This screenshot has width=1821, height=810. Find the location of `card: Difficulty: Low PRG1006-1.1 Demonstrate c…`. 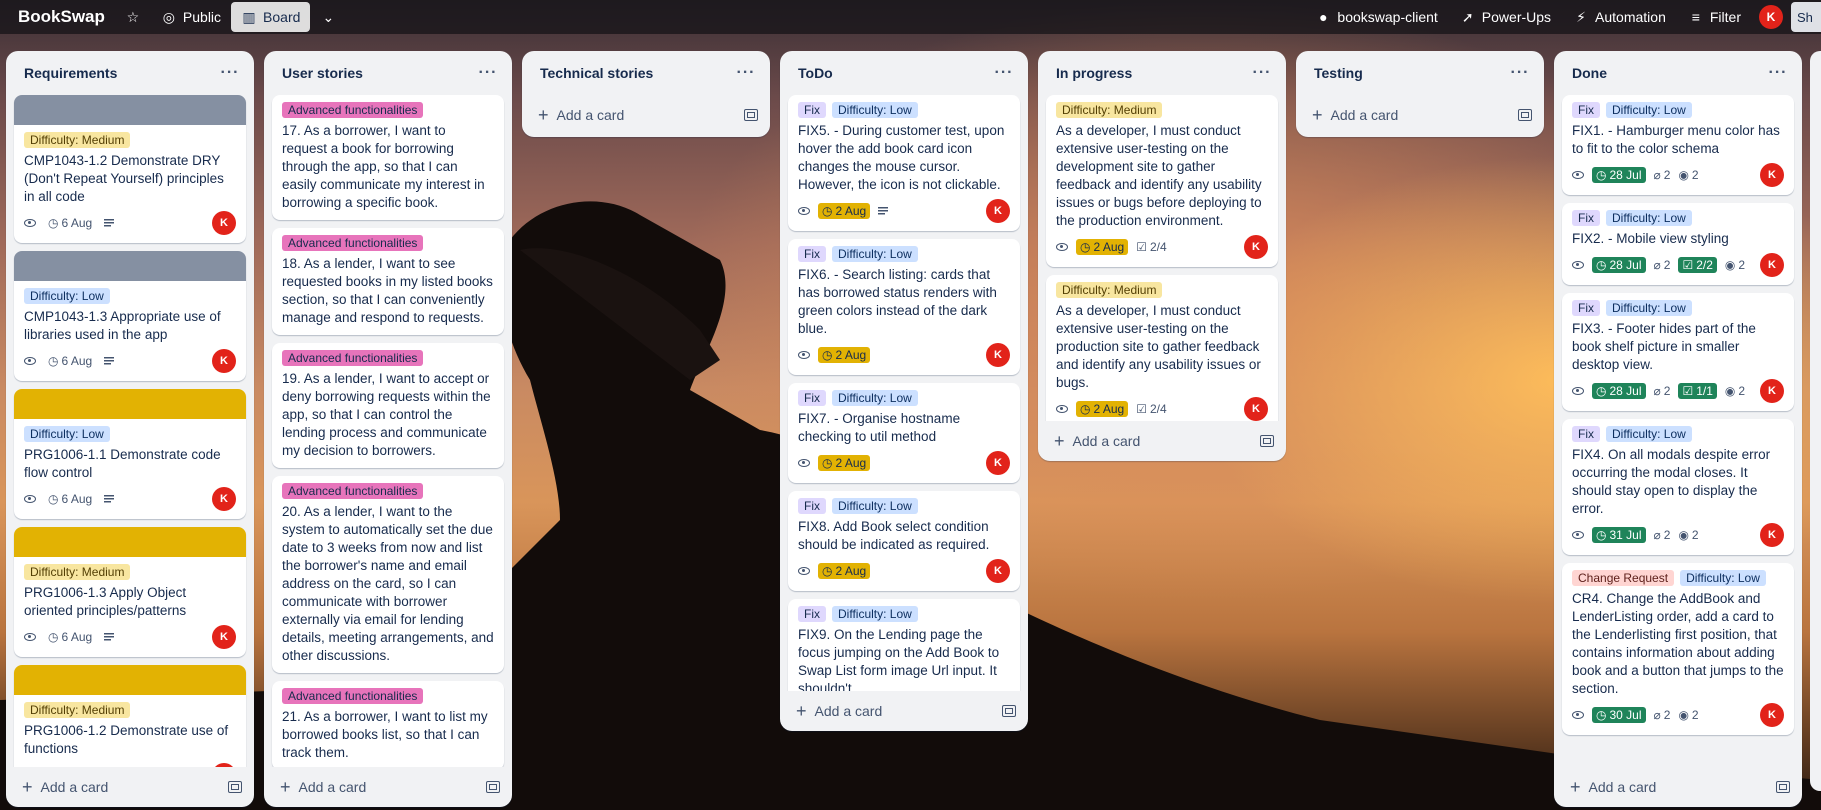

card: Difficulty: Low PRG1006-1.1 Demonstrate c… is located at coordinates (130, 454).